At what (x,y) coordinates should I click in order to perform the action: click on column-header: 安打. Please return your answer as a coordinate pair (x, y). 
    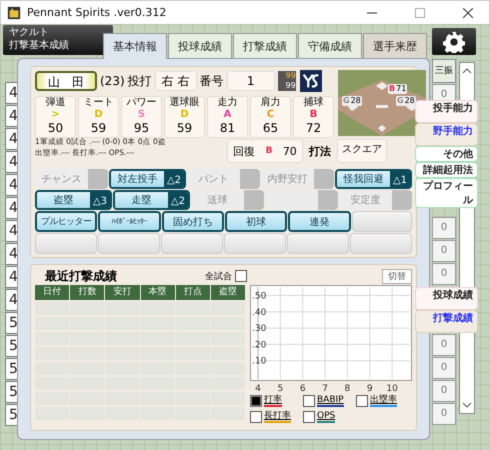
    Looking at the image, I should click on (122, 292).